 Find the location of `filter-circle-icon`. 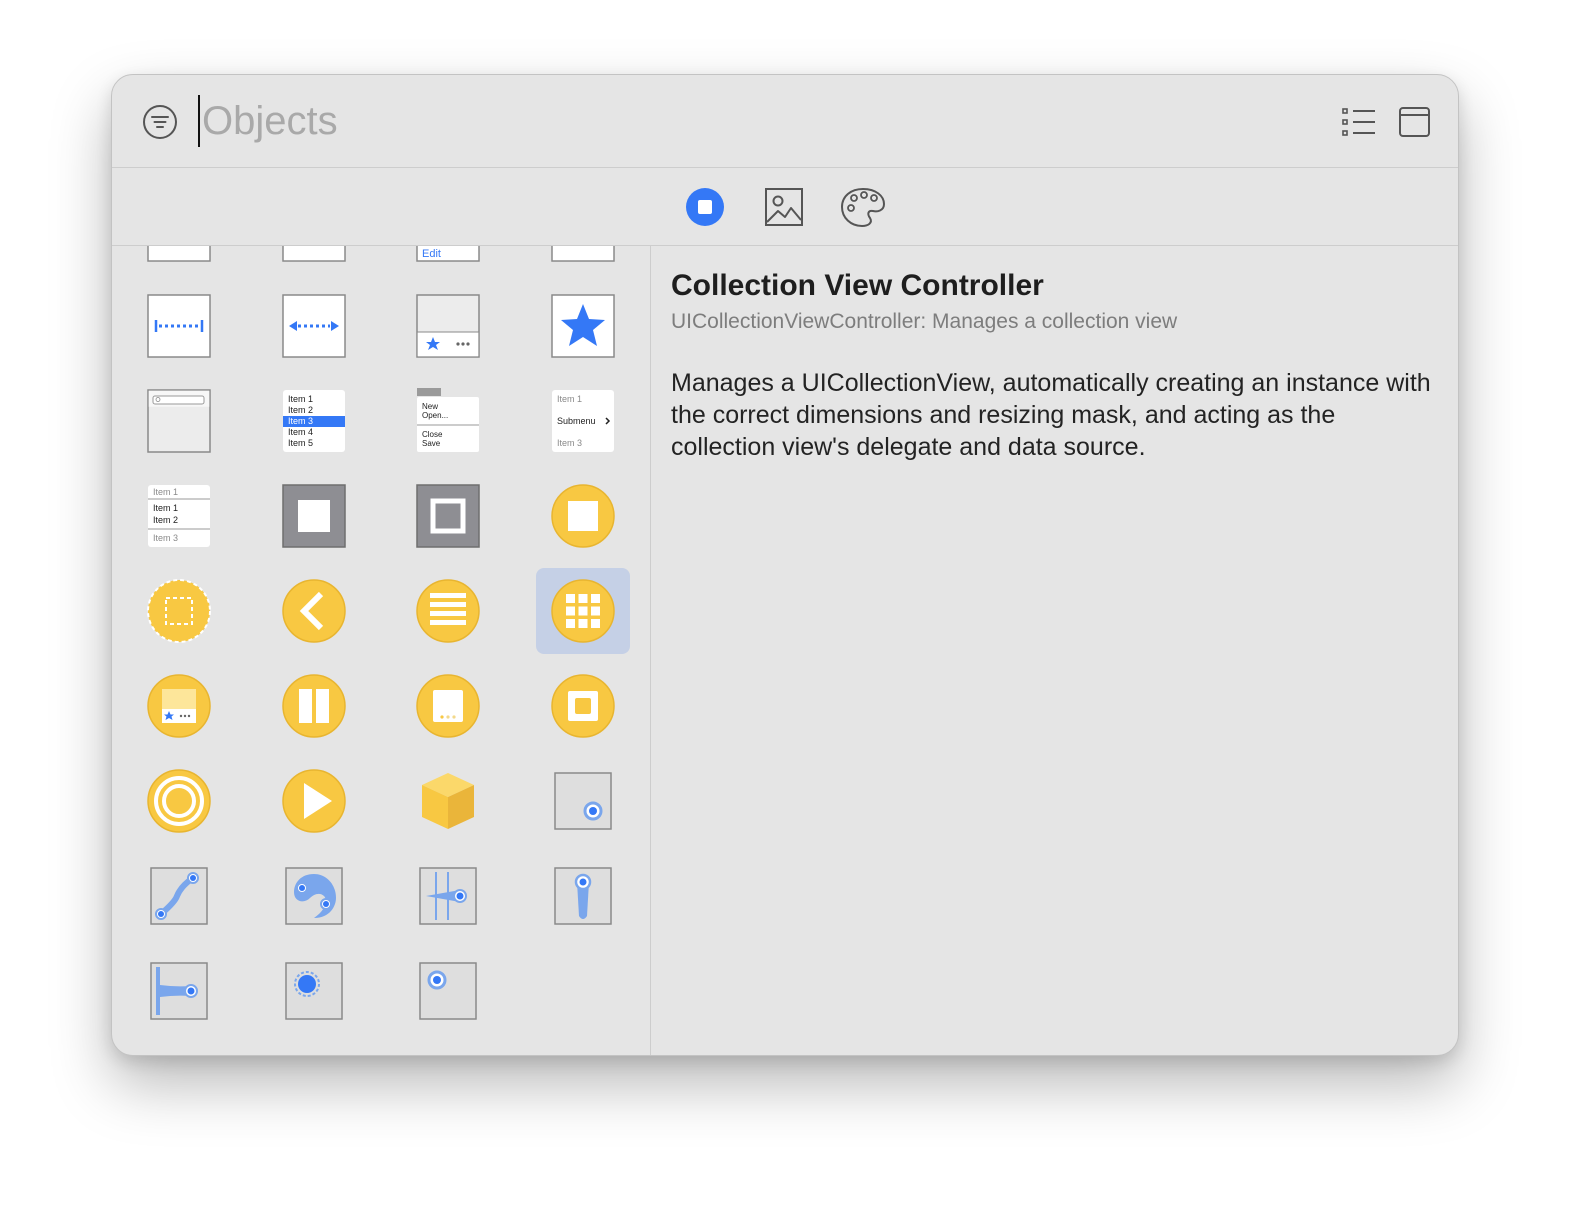

filter-circle-icon is located at coordinates (160, 122).